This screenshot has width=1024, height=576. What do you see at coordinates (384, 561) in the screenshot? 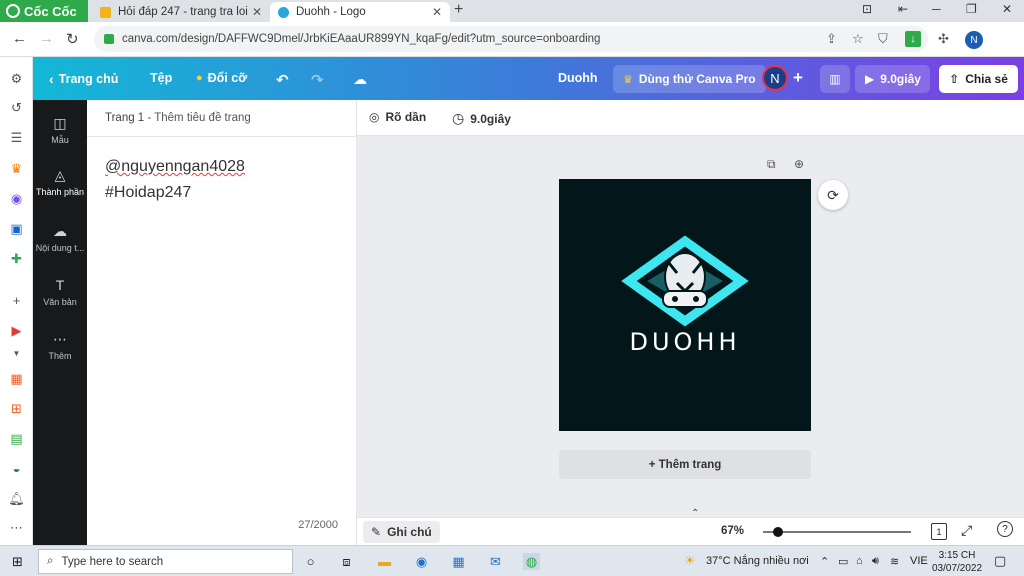
I see `file-explorer-icon: ▬` at bounding box center [384, 561].